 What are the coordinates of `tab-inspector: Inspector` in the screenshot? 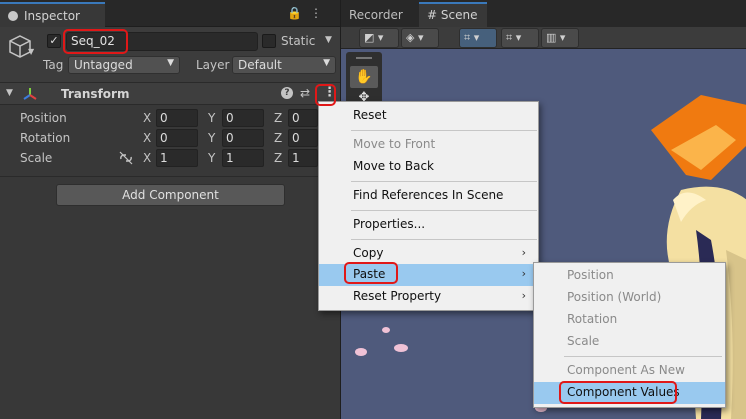 It's located at (52, 14).